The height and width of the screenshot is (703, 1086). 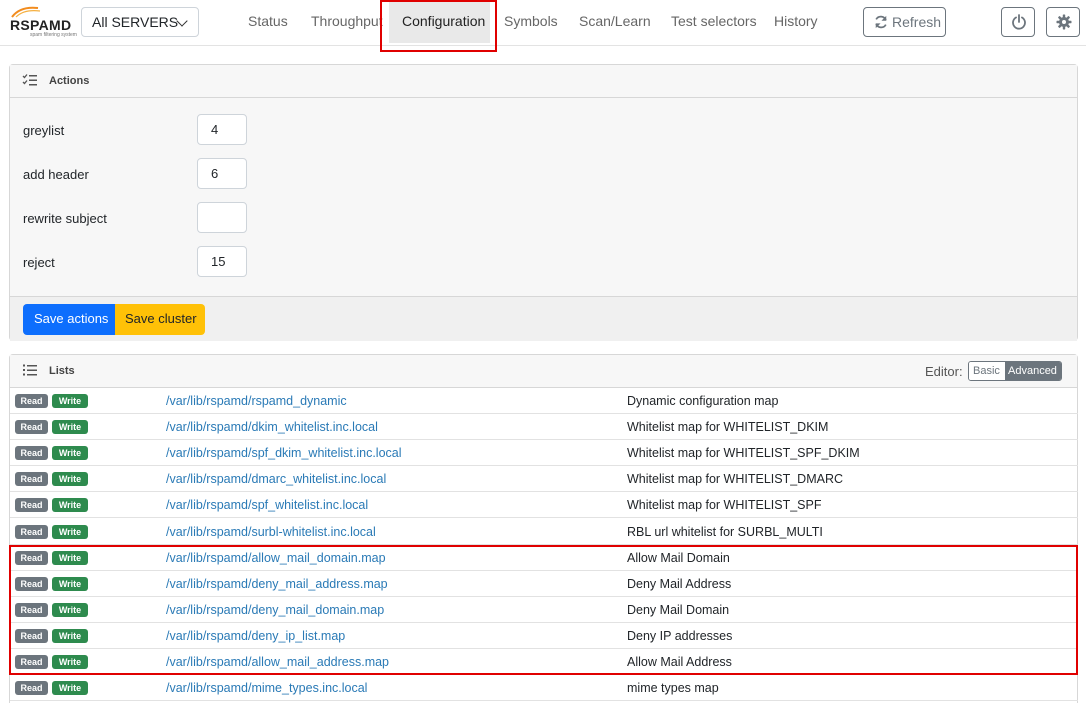 What do you see at coordinates (615, 21) in the screenshot?
I see `tab-scan-learn: Scan/Learn` at bounding box center [615, 21].